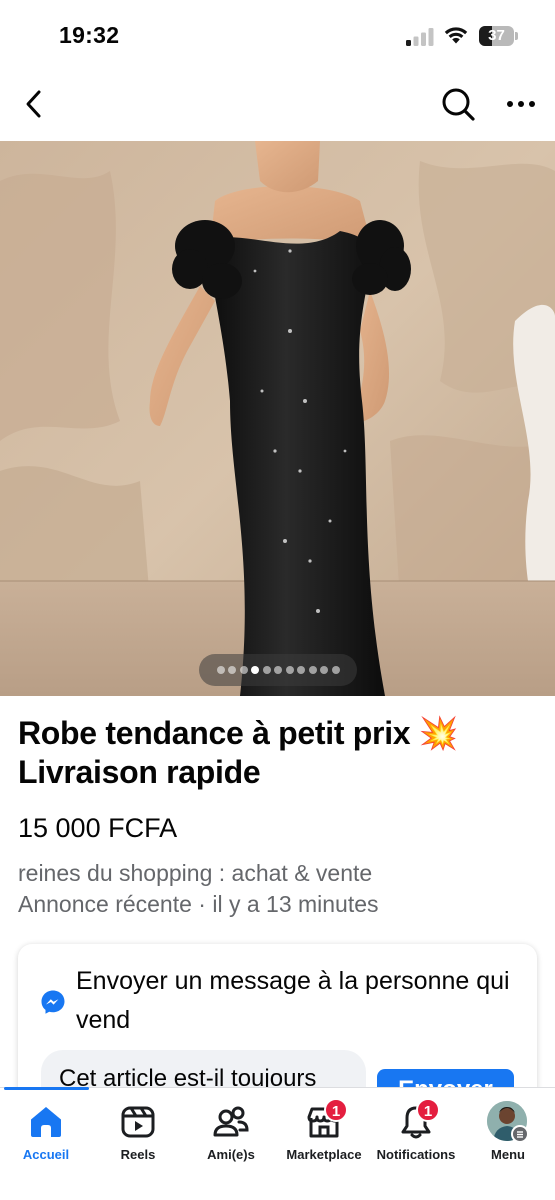  I want to click on tab-reels: Reels, so click(138, 1134).